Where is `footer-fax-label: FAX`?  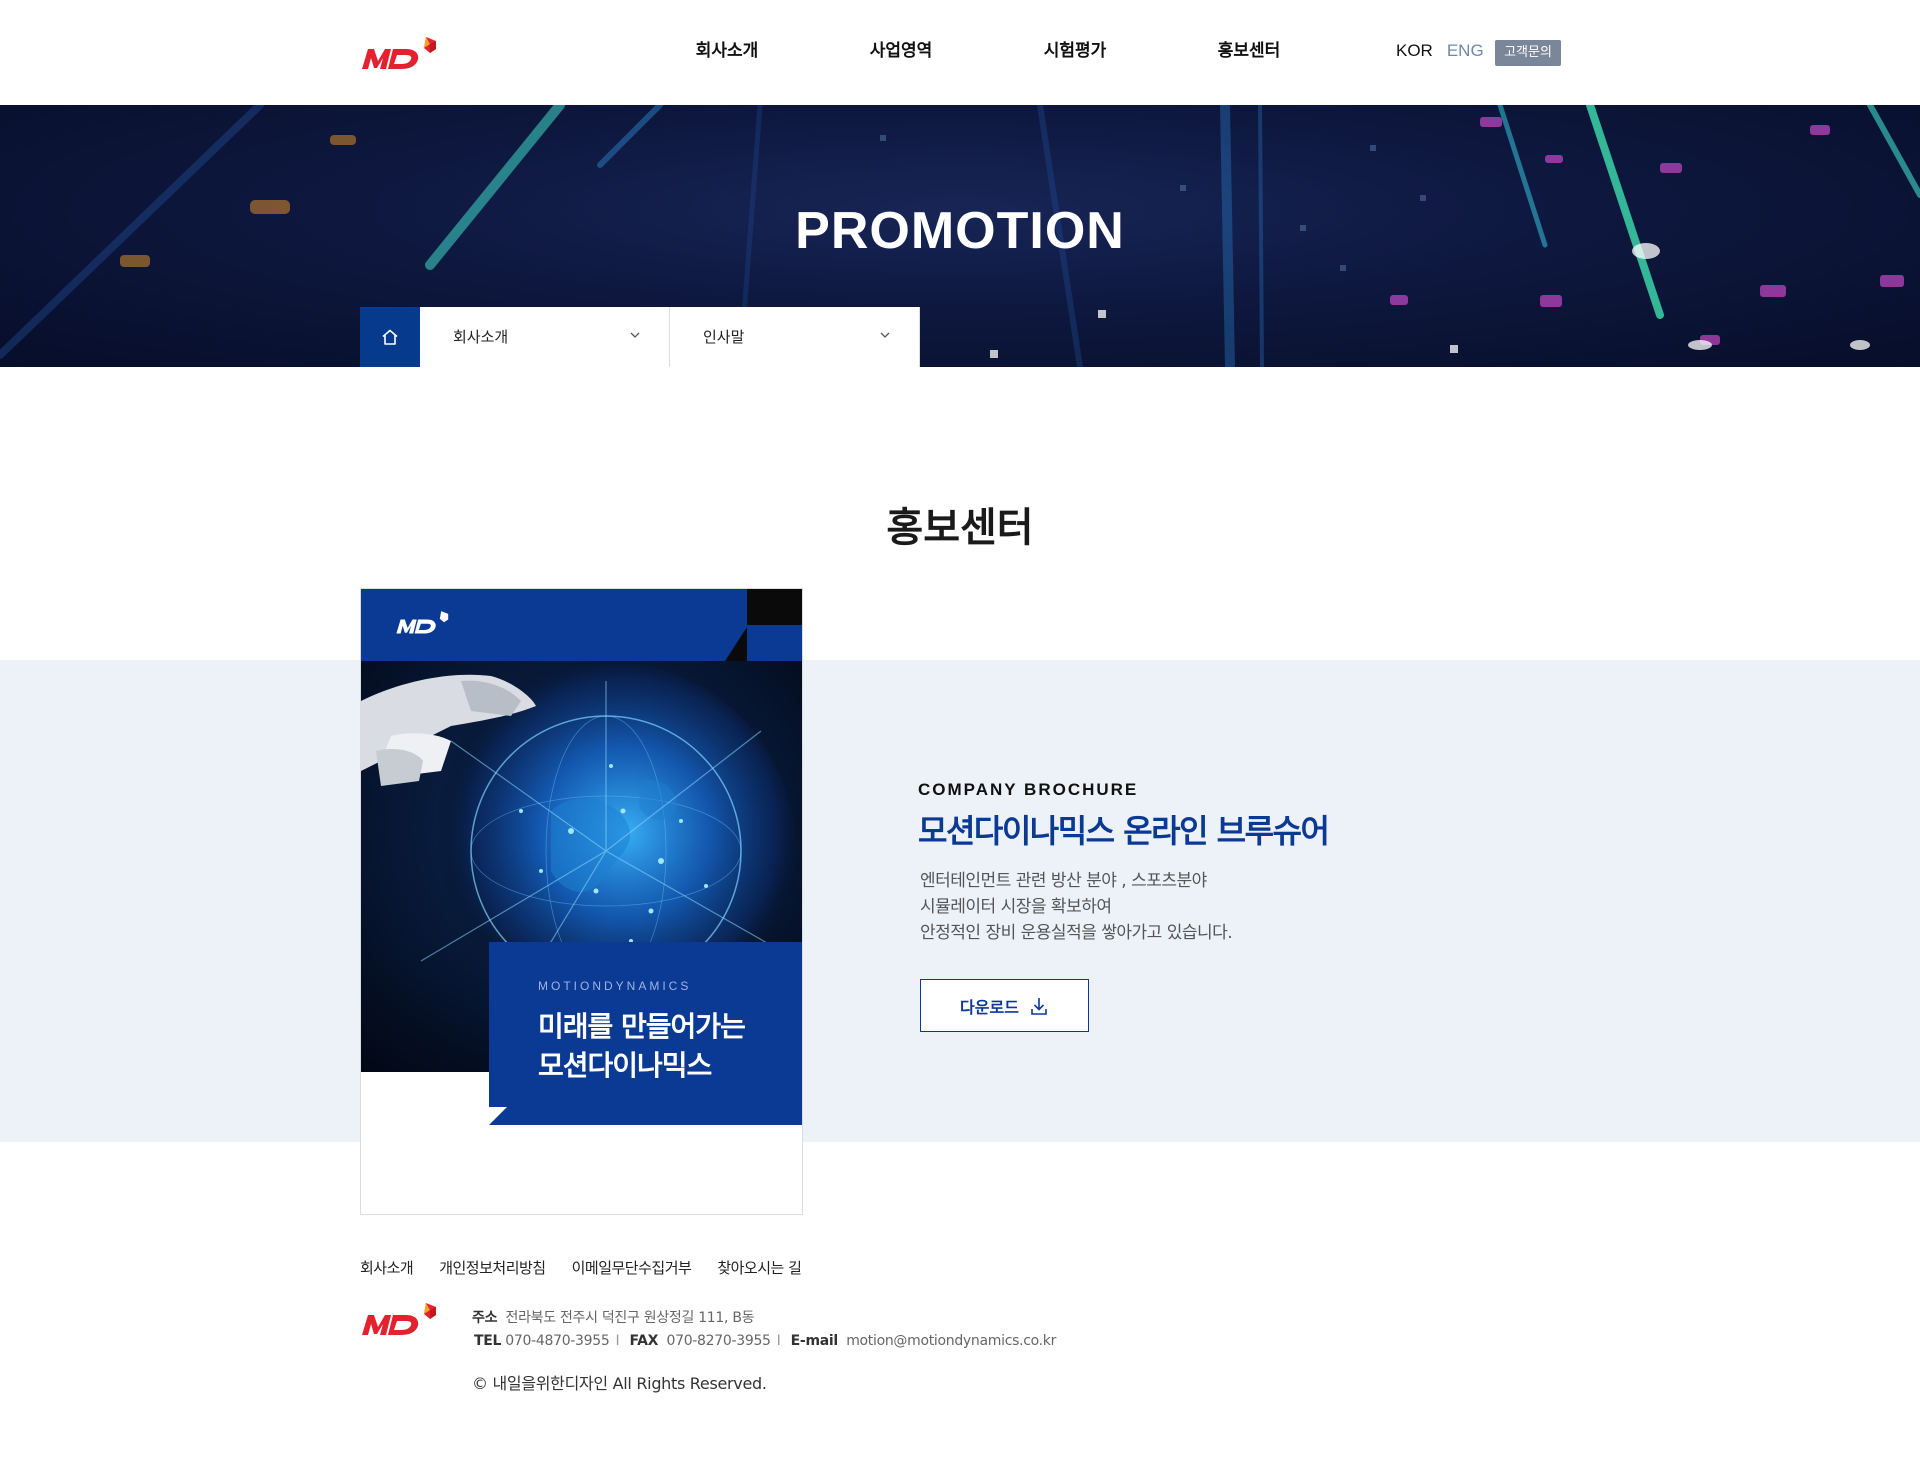
footer-fax-label: FAX is located at coordinates (644, 1341).